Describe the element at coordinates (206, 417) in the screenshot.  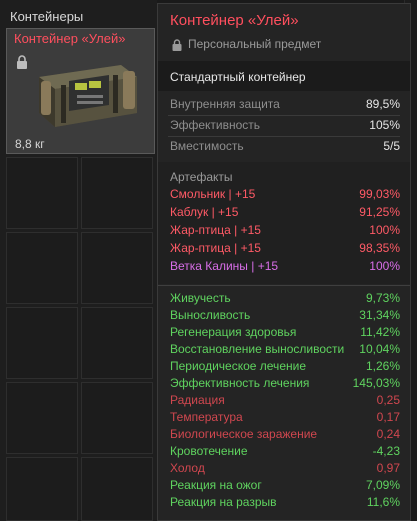
I see `effect-row-label: Температура` at that location.